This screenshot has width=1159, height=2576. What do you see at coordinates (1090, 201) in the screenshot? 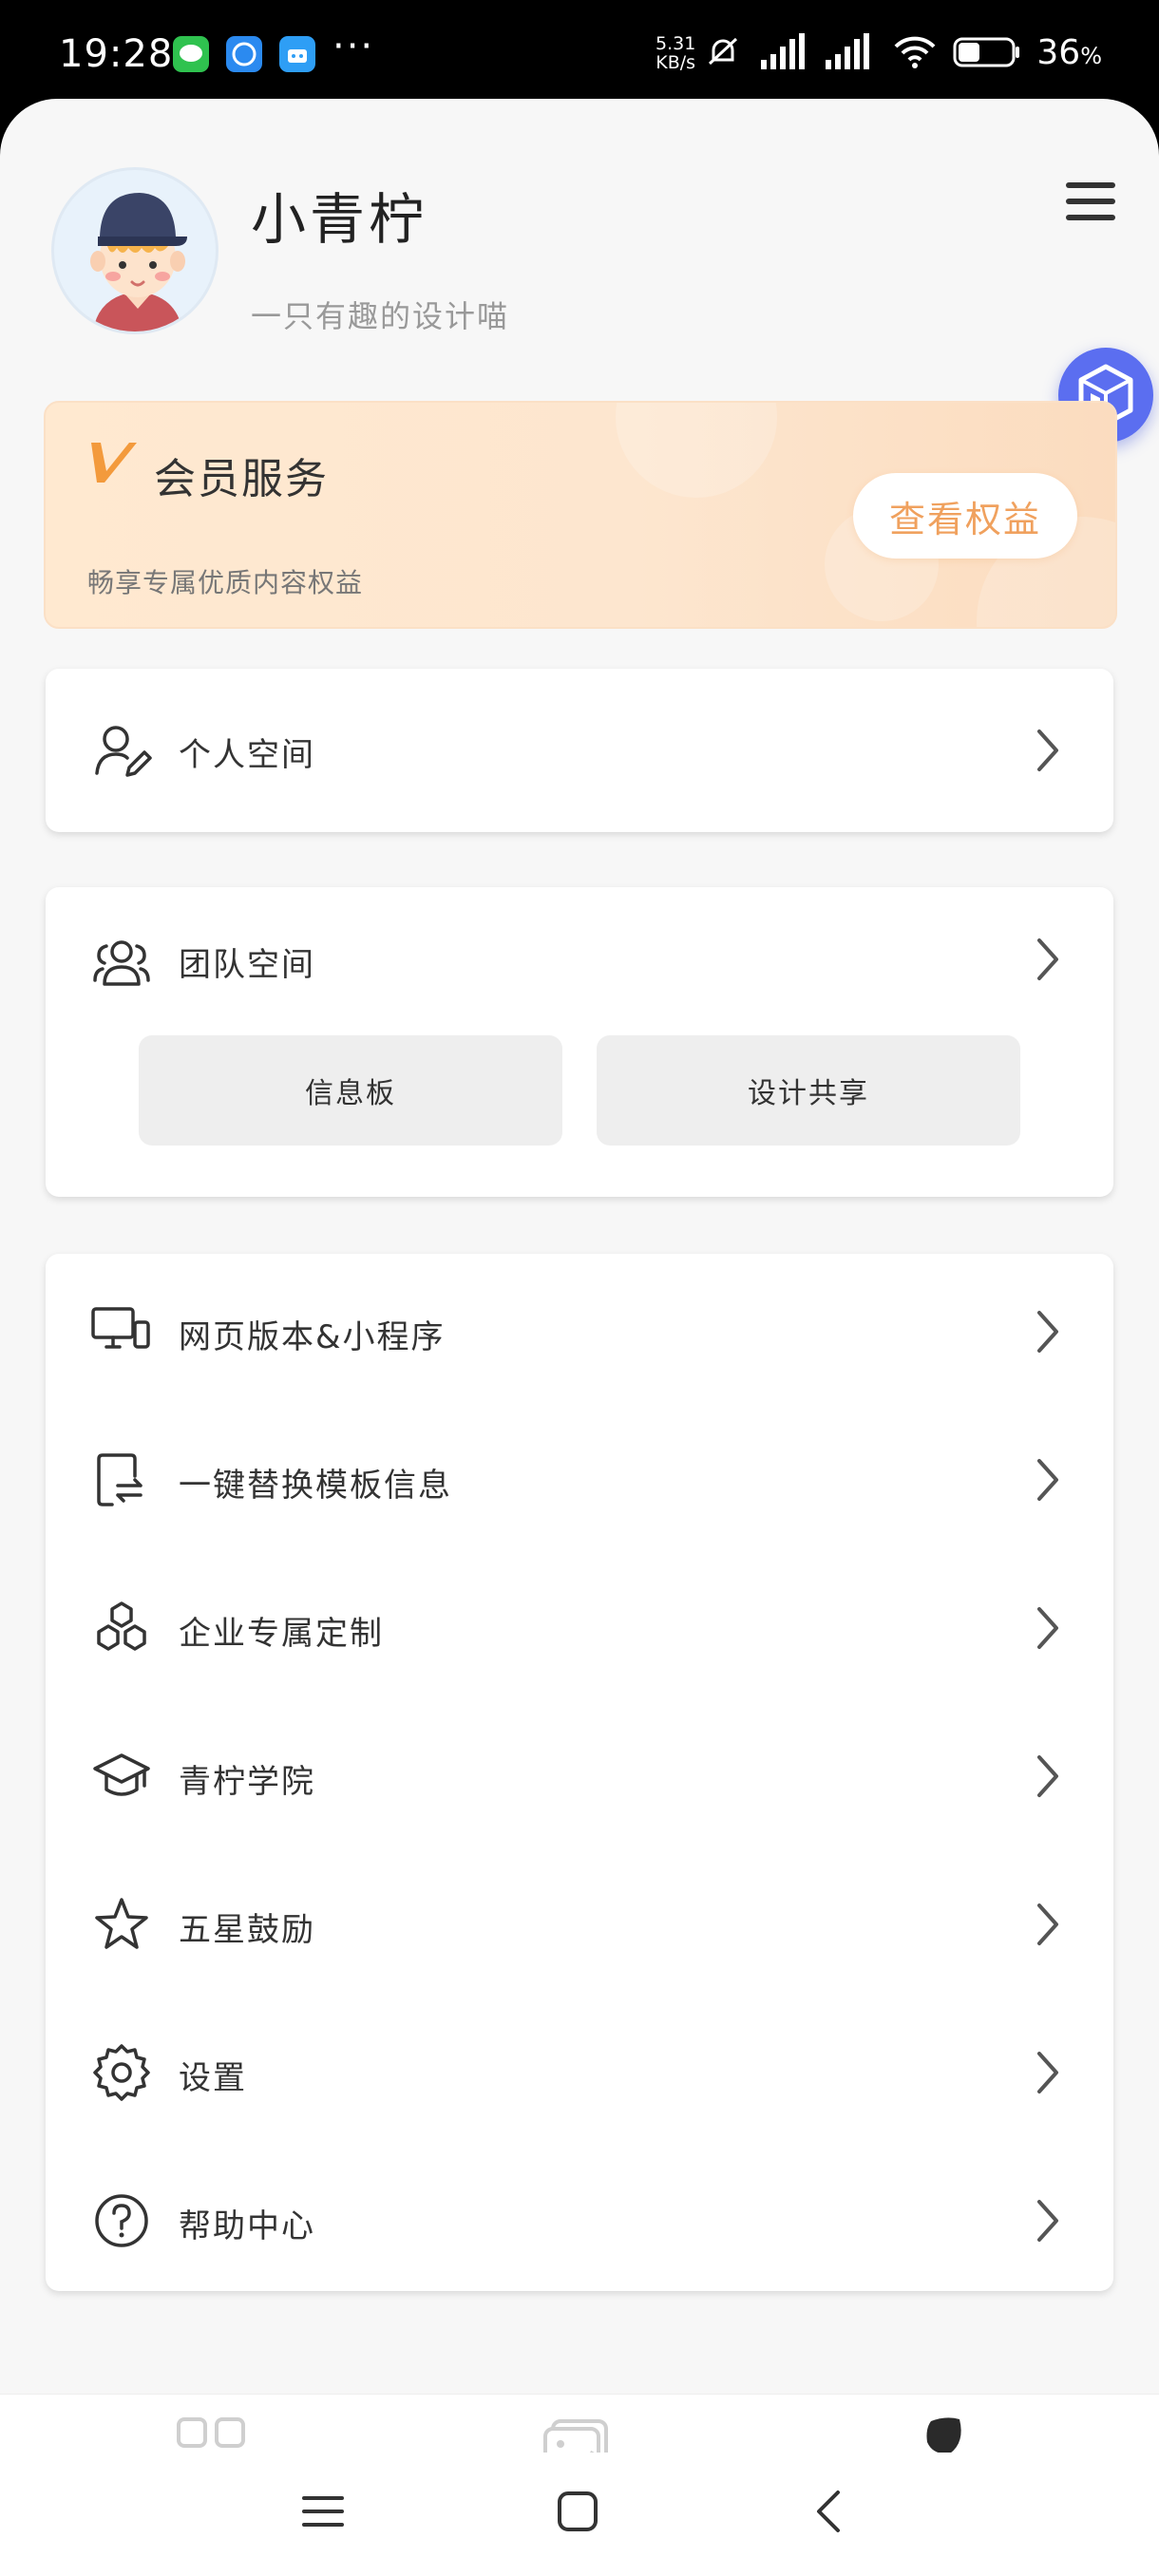
I see `hamburger-menu-icon` at bounding box center [1090, 201].